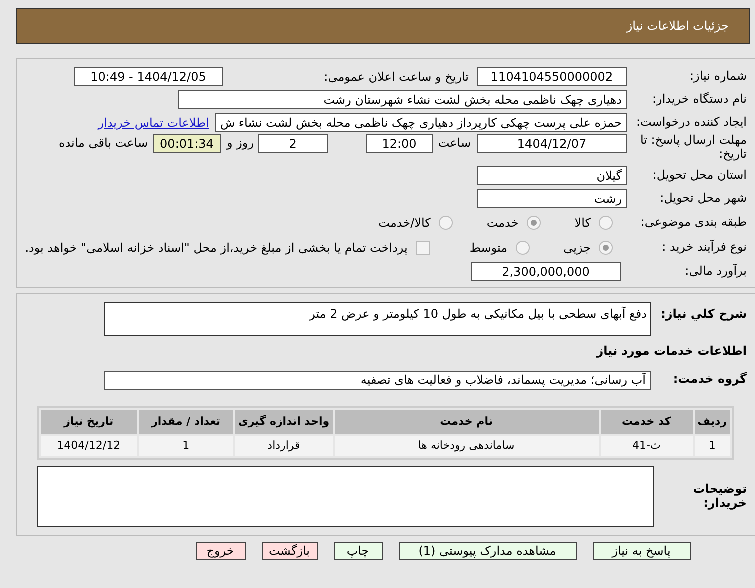 The height and width of the screenshot is (588, 755). Describe the element at coordinates (466, 446) in the screenshot. I see `table-cell: ساماندهی رودخانه ها` at that location.